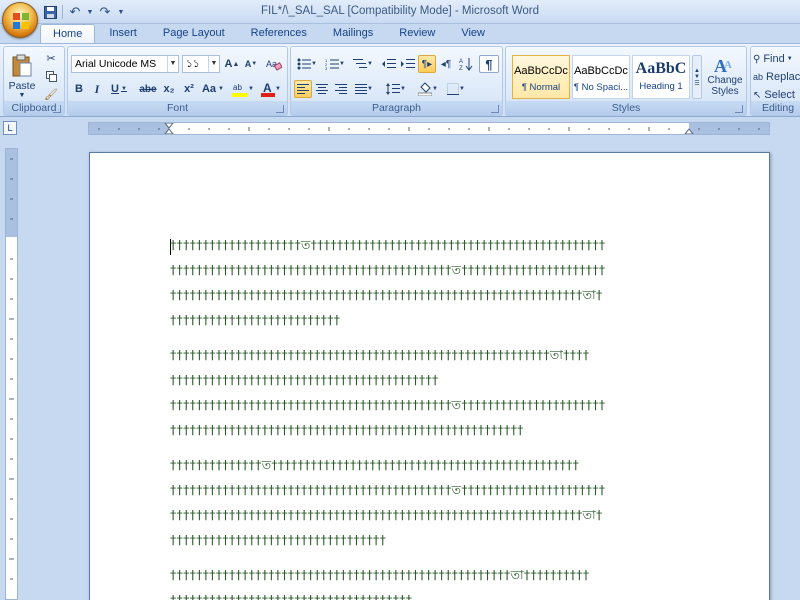 The height and width of the screenshot is (600, 800). I want to click on style-heading-1: AaBbC Heading 1, so click(661, 77).